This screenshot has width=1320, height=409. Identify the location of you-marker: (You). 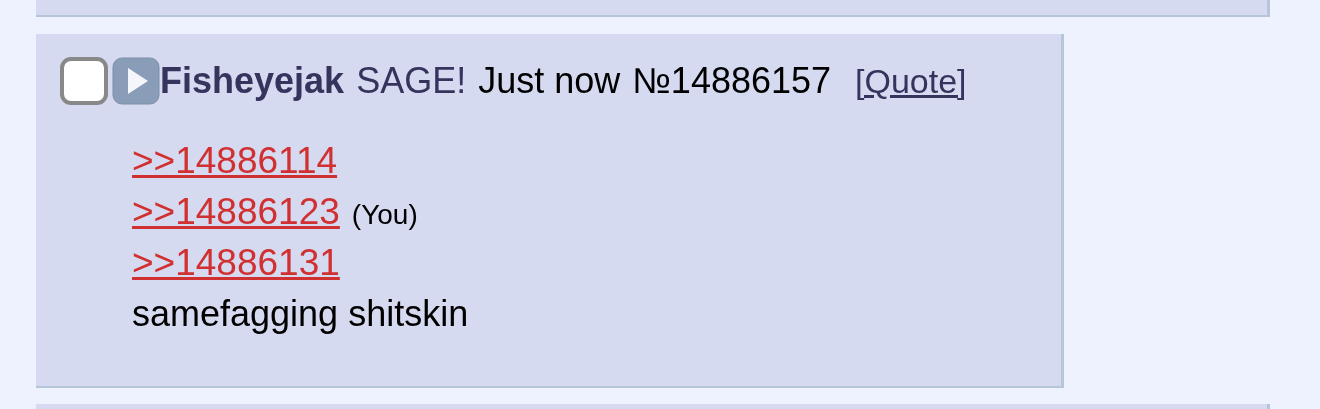
(384, 215).